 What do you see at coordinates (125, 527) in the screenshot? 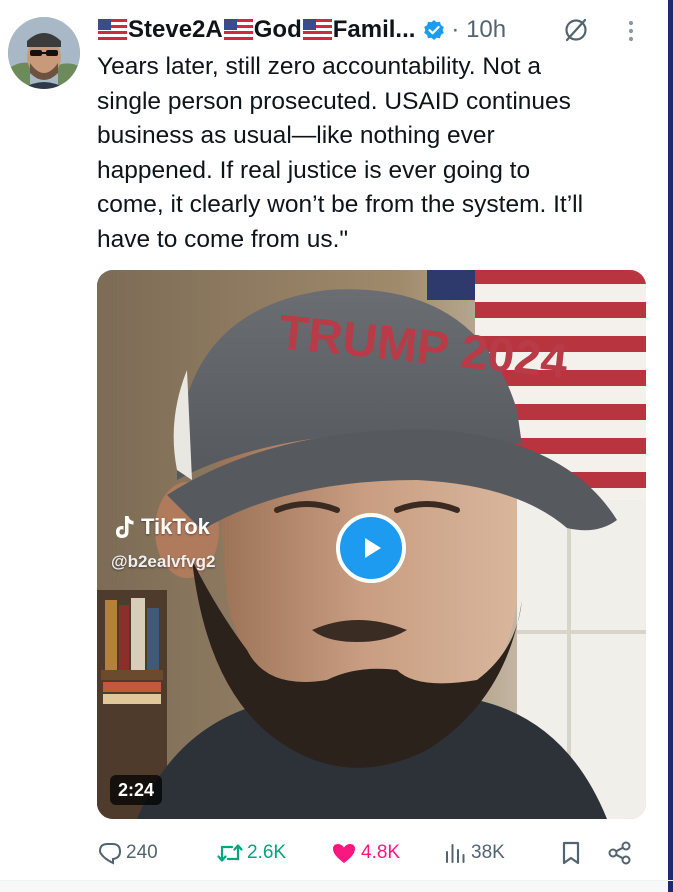
I see `tiktok-note-icon` at bounding box center [125, 527].